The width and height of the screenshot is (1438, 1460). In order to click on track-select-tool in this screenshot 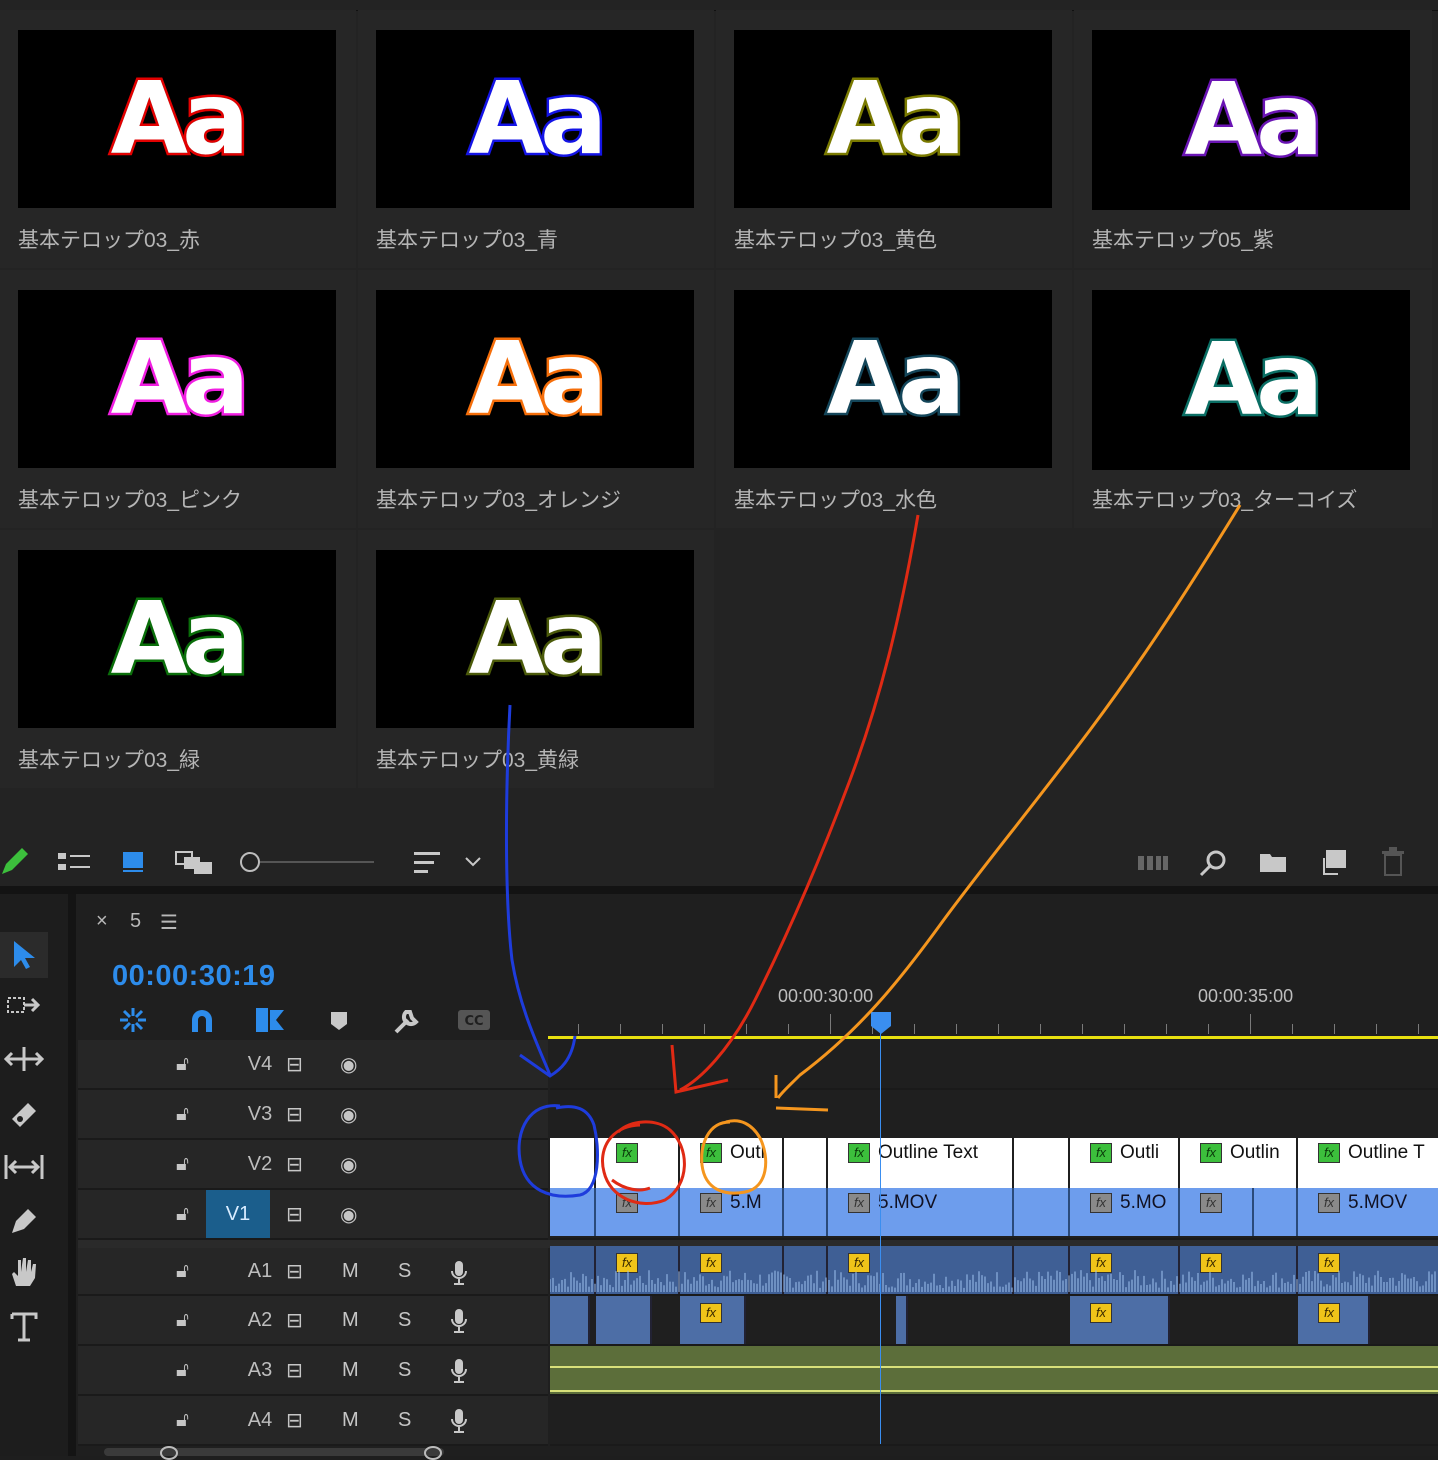, I will do `click(24, 1005)`.